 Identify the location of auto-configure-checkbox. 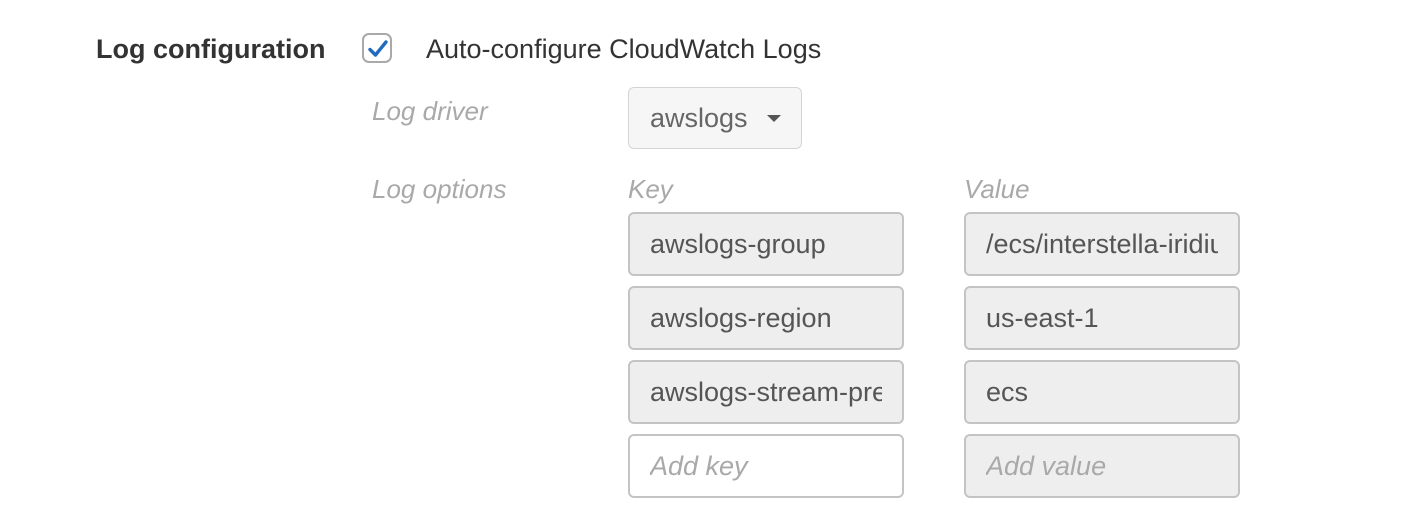
(377, 48).